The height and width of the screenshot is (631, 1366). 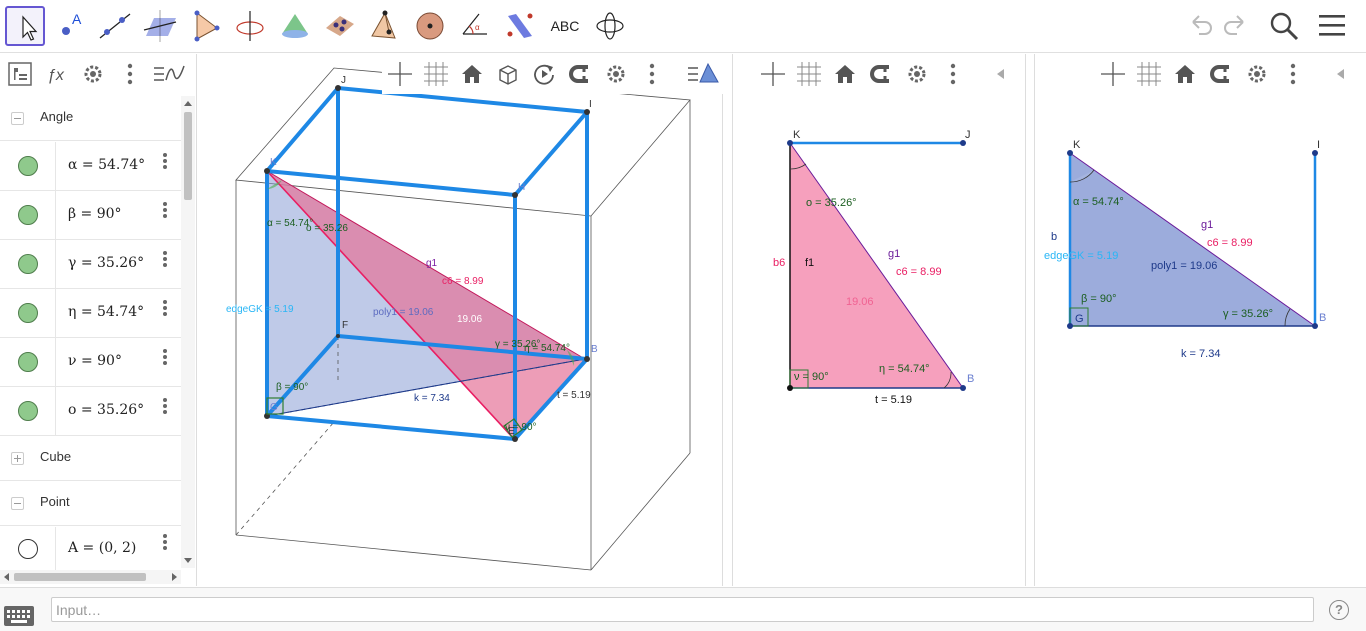 I want to click on 3d-view-menu-button, so click(x=703, y=74).